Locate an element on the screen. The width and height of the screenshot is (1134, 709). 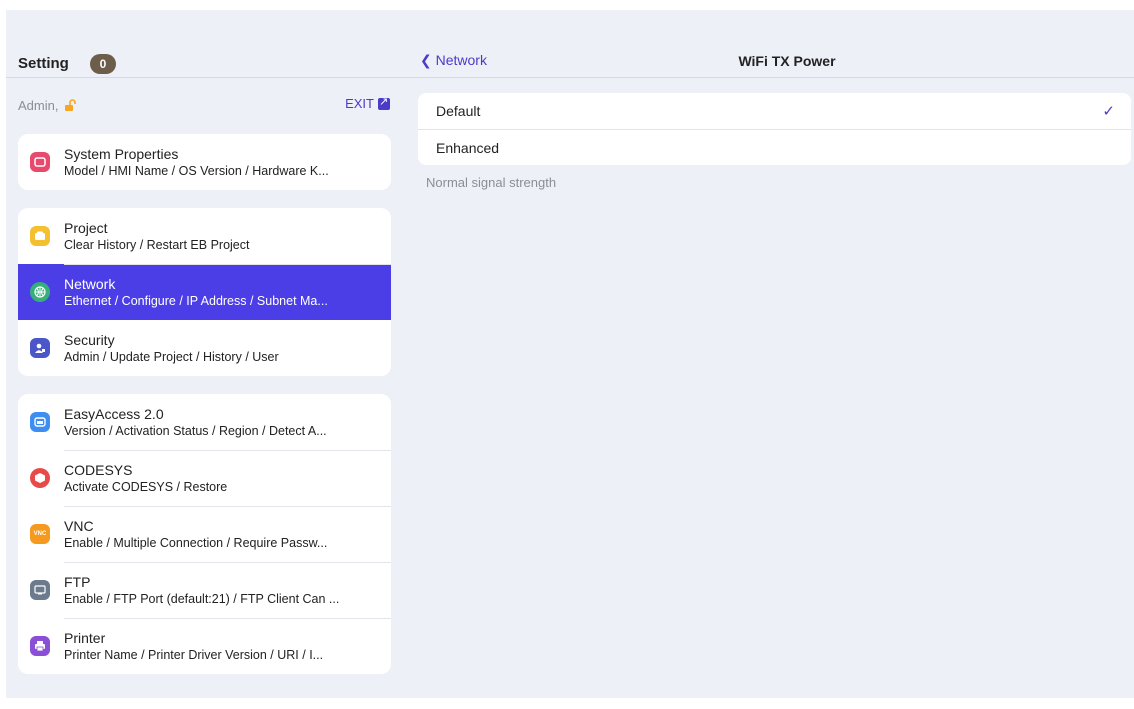
project-icon is located at coordinates (40, 236).